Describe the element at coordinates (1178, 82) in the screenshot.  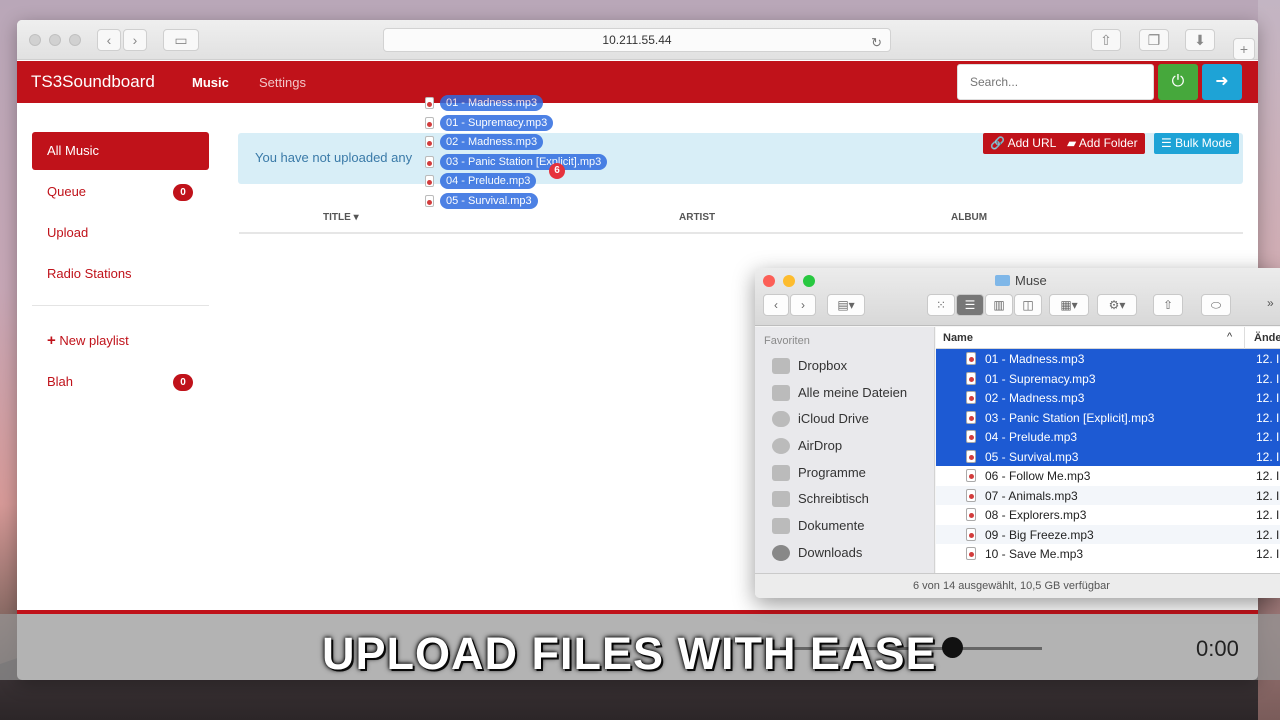
I see `power-icon: ⏻` at that location.